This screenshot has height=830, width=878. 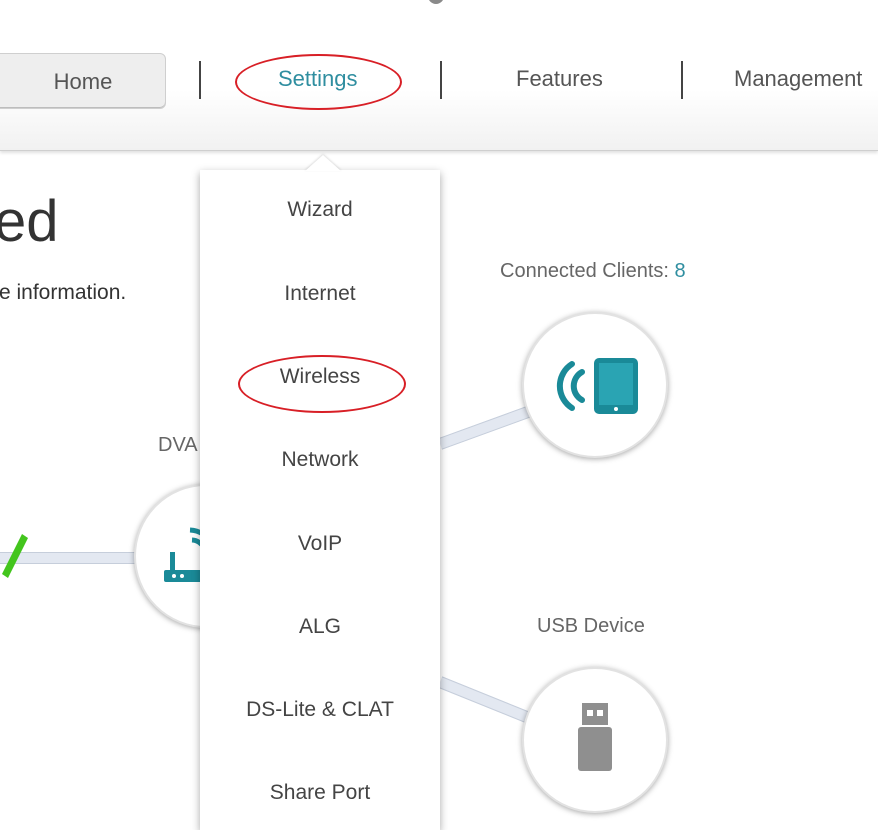 What do you see at coordinates (559, 79) in the screenshot?
I see `nav-features-tab: Features` at bounding box center [559, 79].